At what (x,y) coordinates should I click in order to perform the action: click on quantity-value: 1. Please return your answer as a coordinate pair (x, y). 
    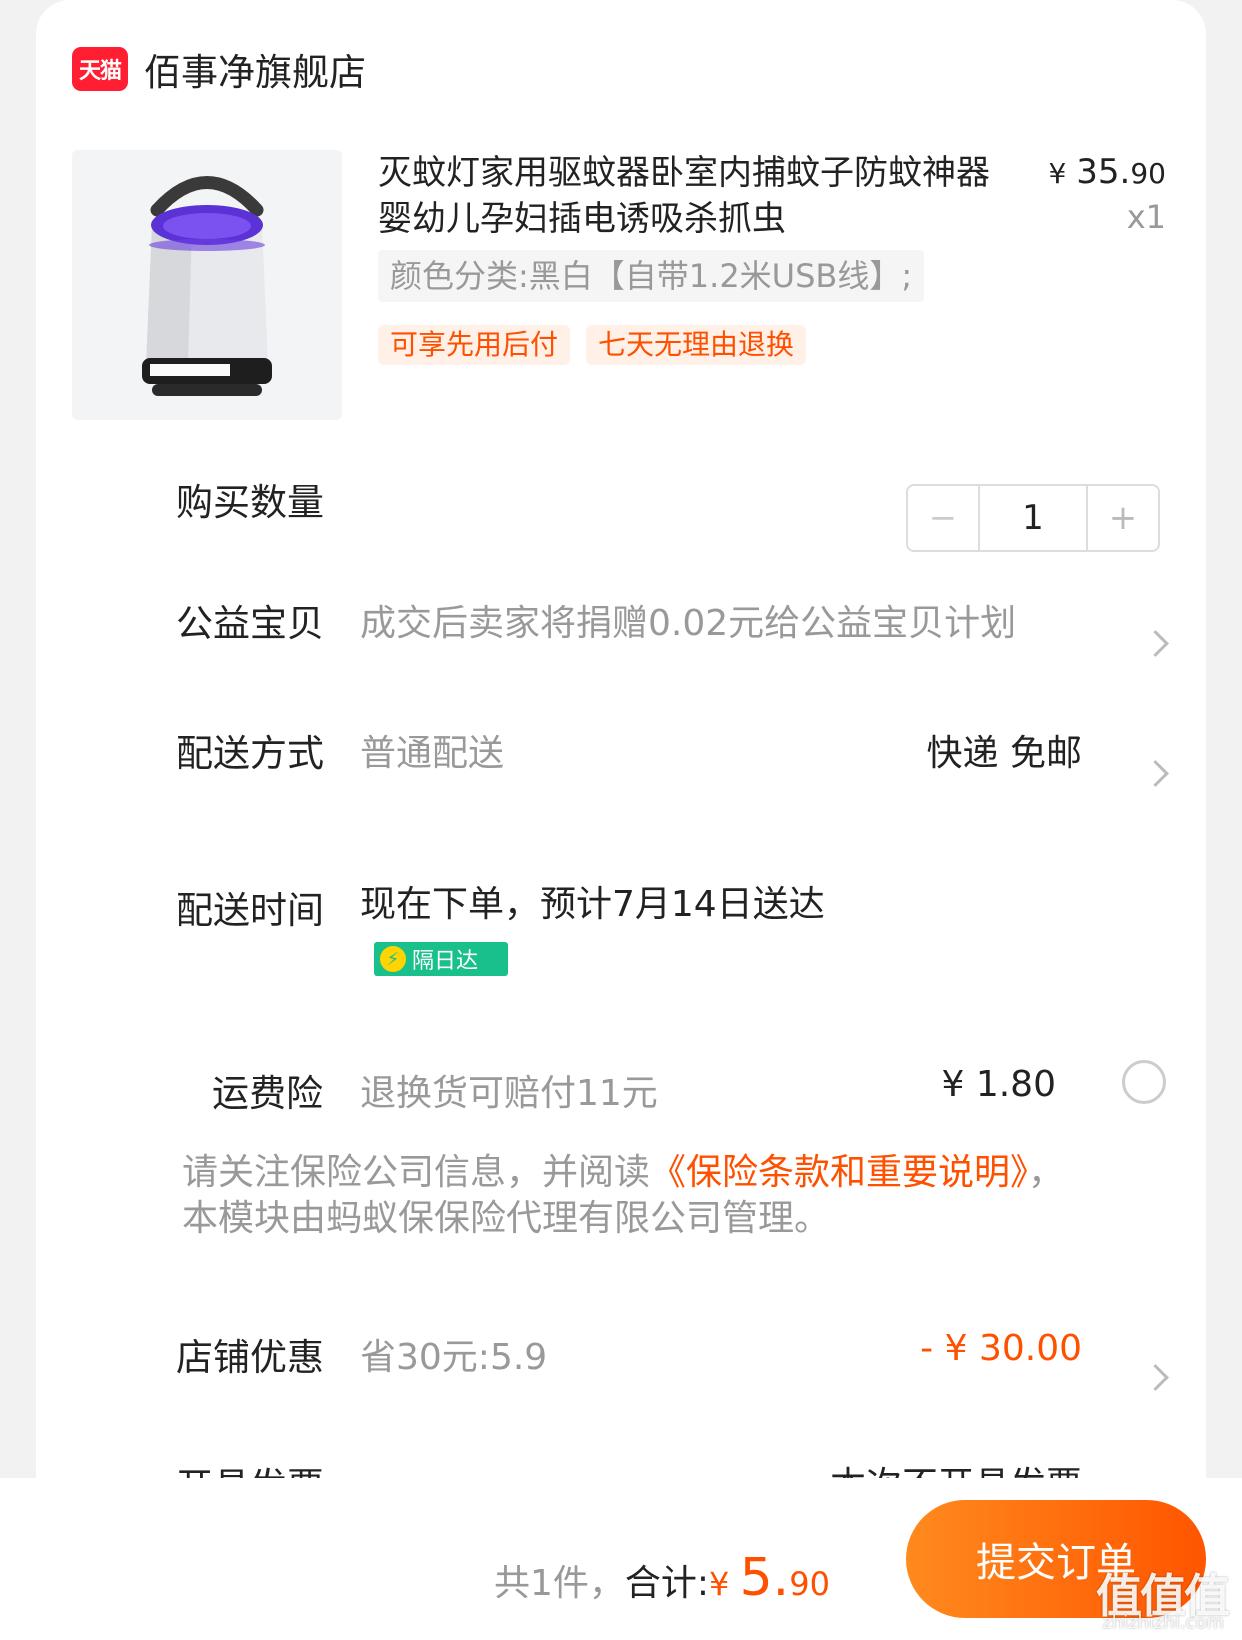
    Looking at the image, I should click on (1033, 518).